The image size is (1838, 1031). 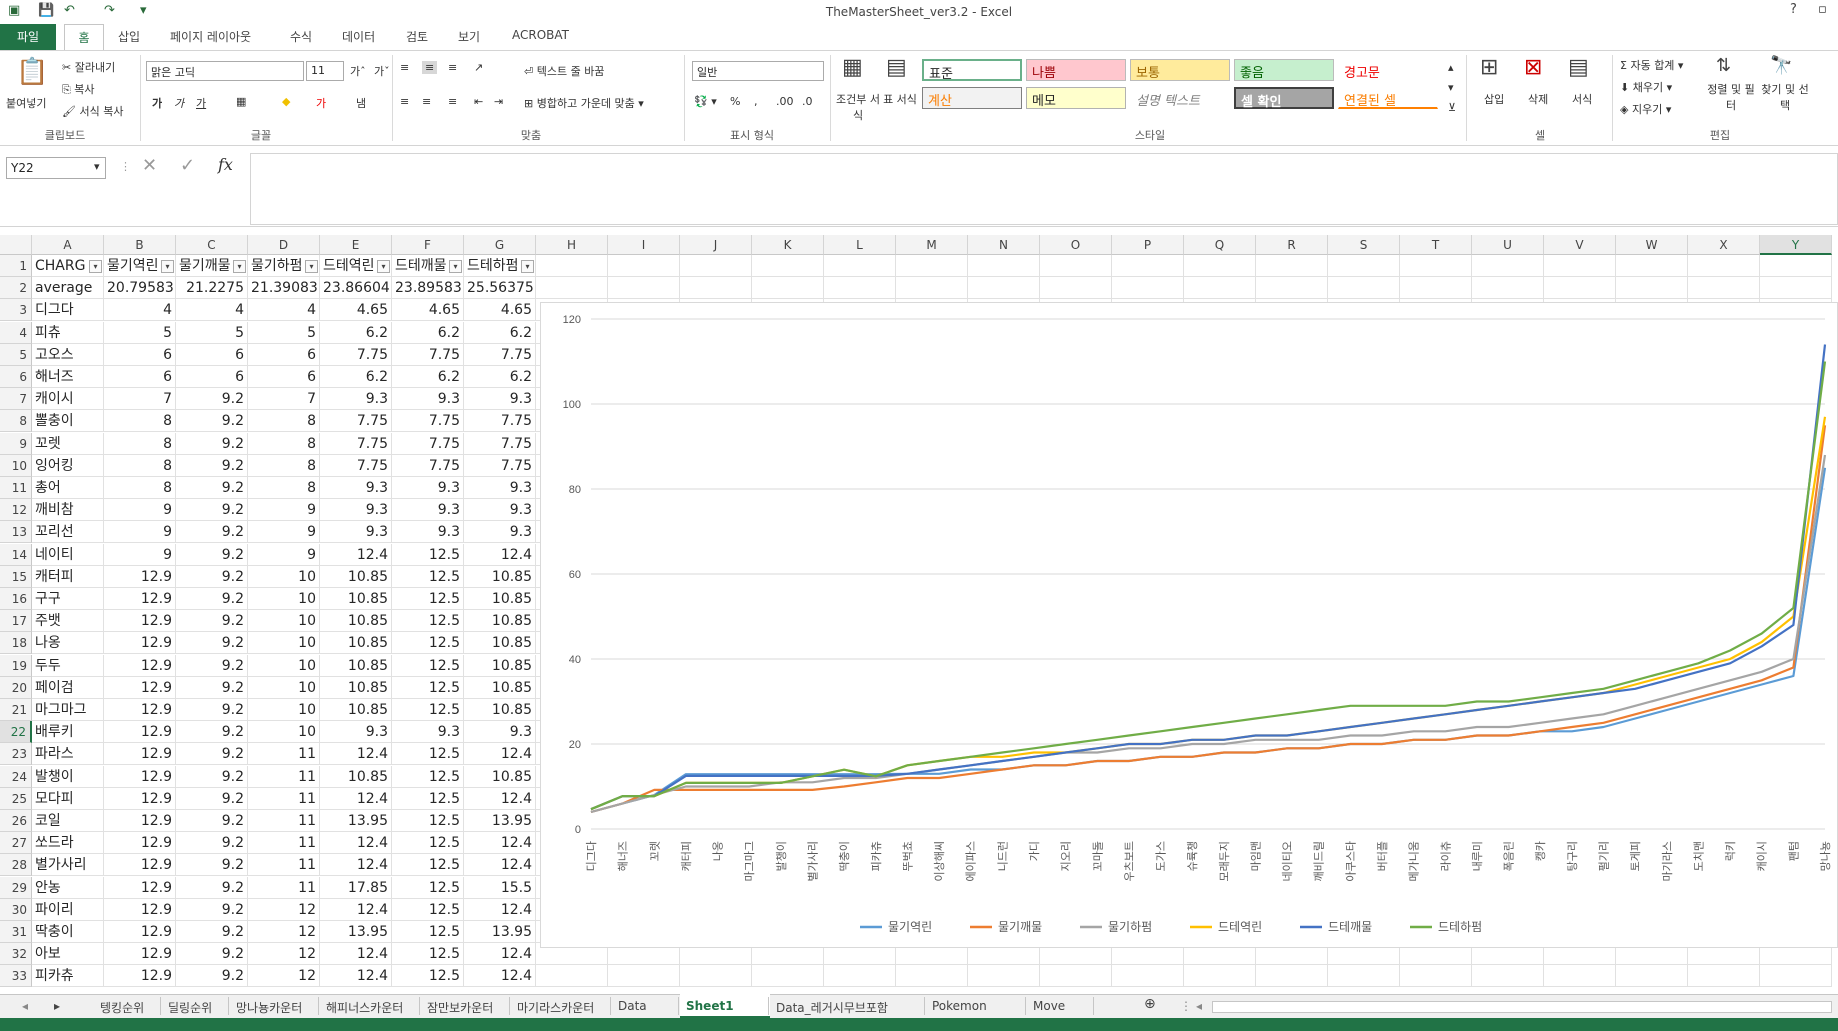 What do you see at coordinates (564, 71) in the screenshot?
I see `wrap-text-button: ⏎ 텍스트 줄 바꿈` at bounding box center [564, 71].